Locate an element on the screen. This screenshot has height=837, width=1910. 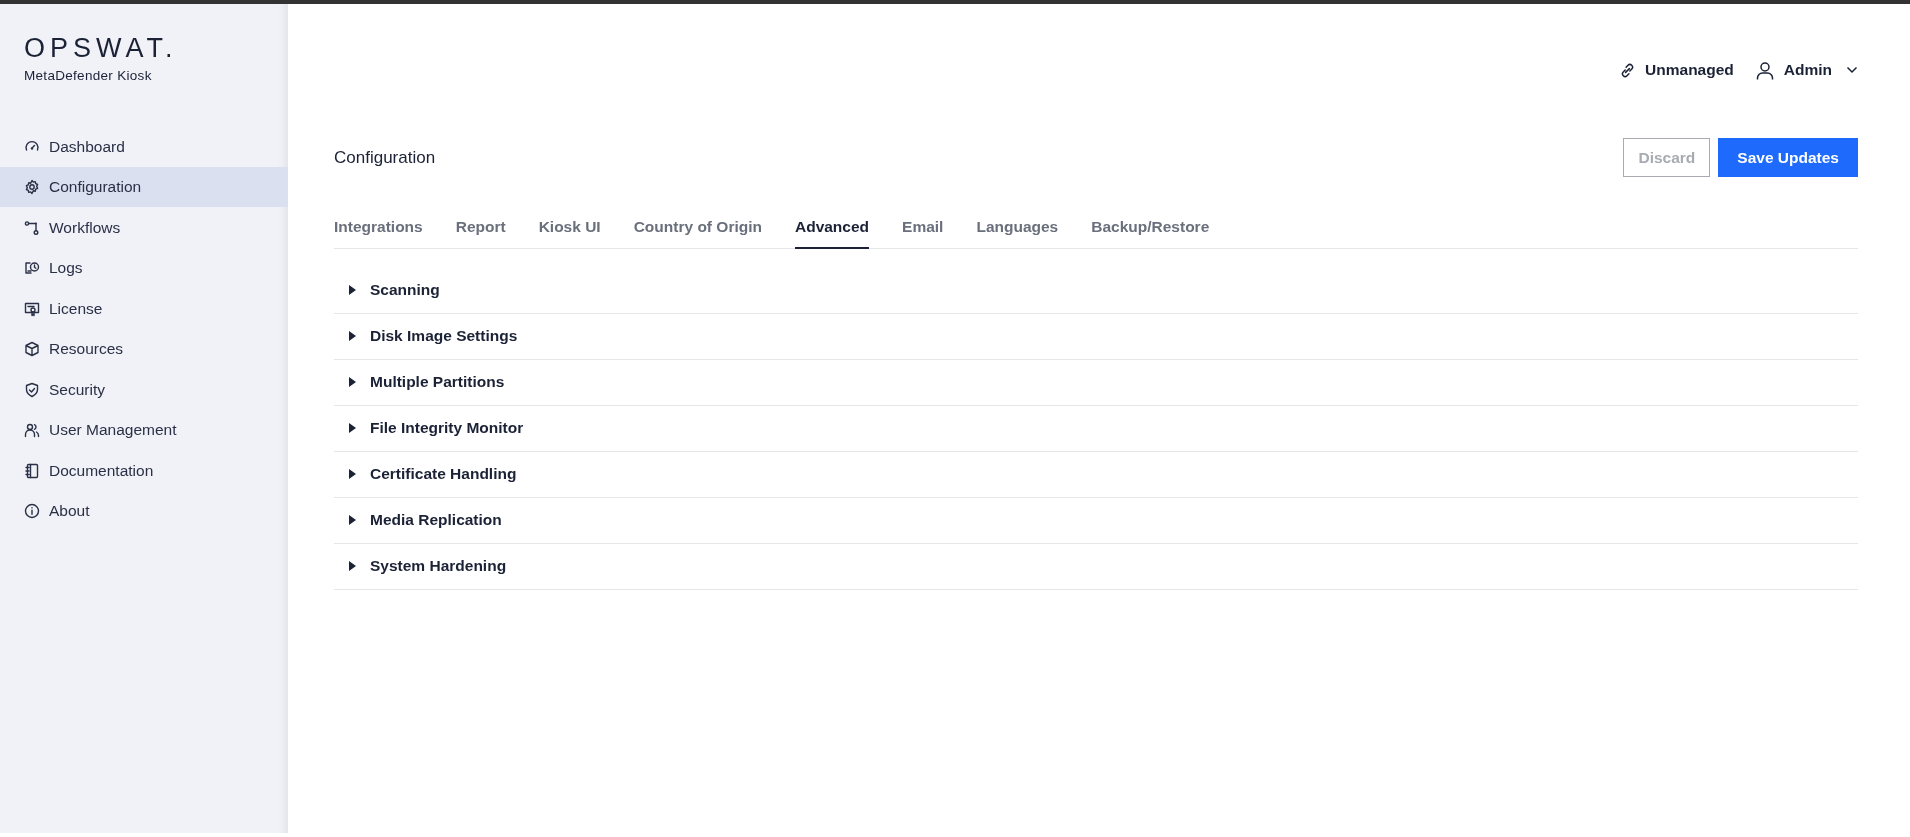
logo: OPSWAT. is located at coordinates (101, 48).